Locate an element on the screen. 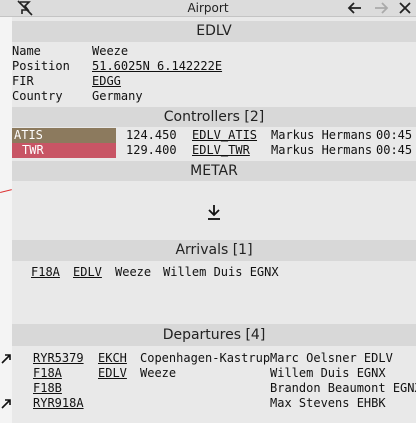  field-name-label: Name is located at coordinates (26, 51).